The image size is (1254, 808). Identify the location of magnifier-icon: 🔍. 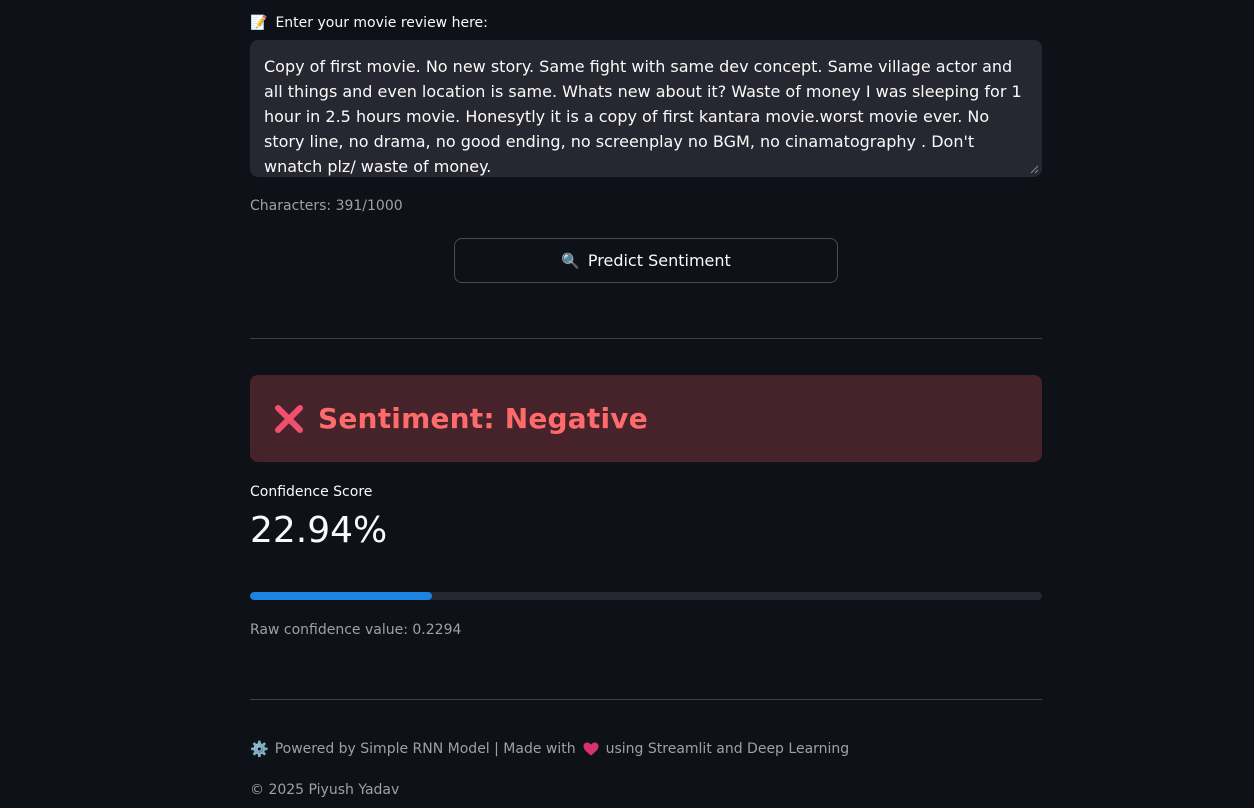
(570, 260).